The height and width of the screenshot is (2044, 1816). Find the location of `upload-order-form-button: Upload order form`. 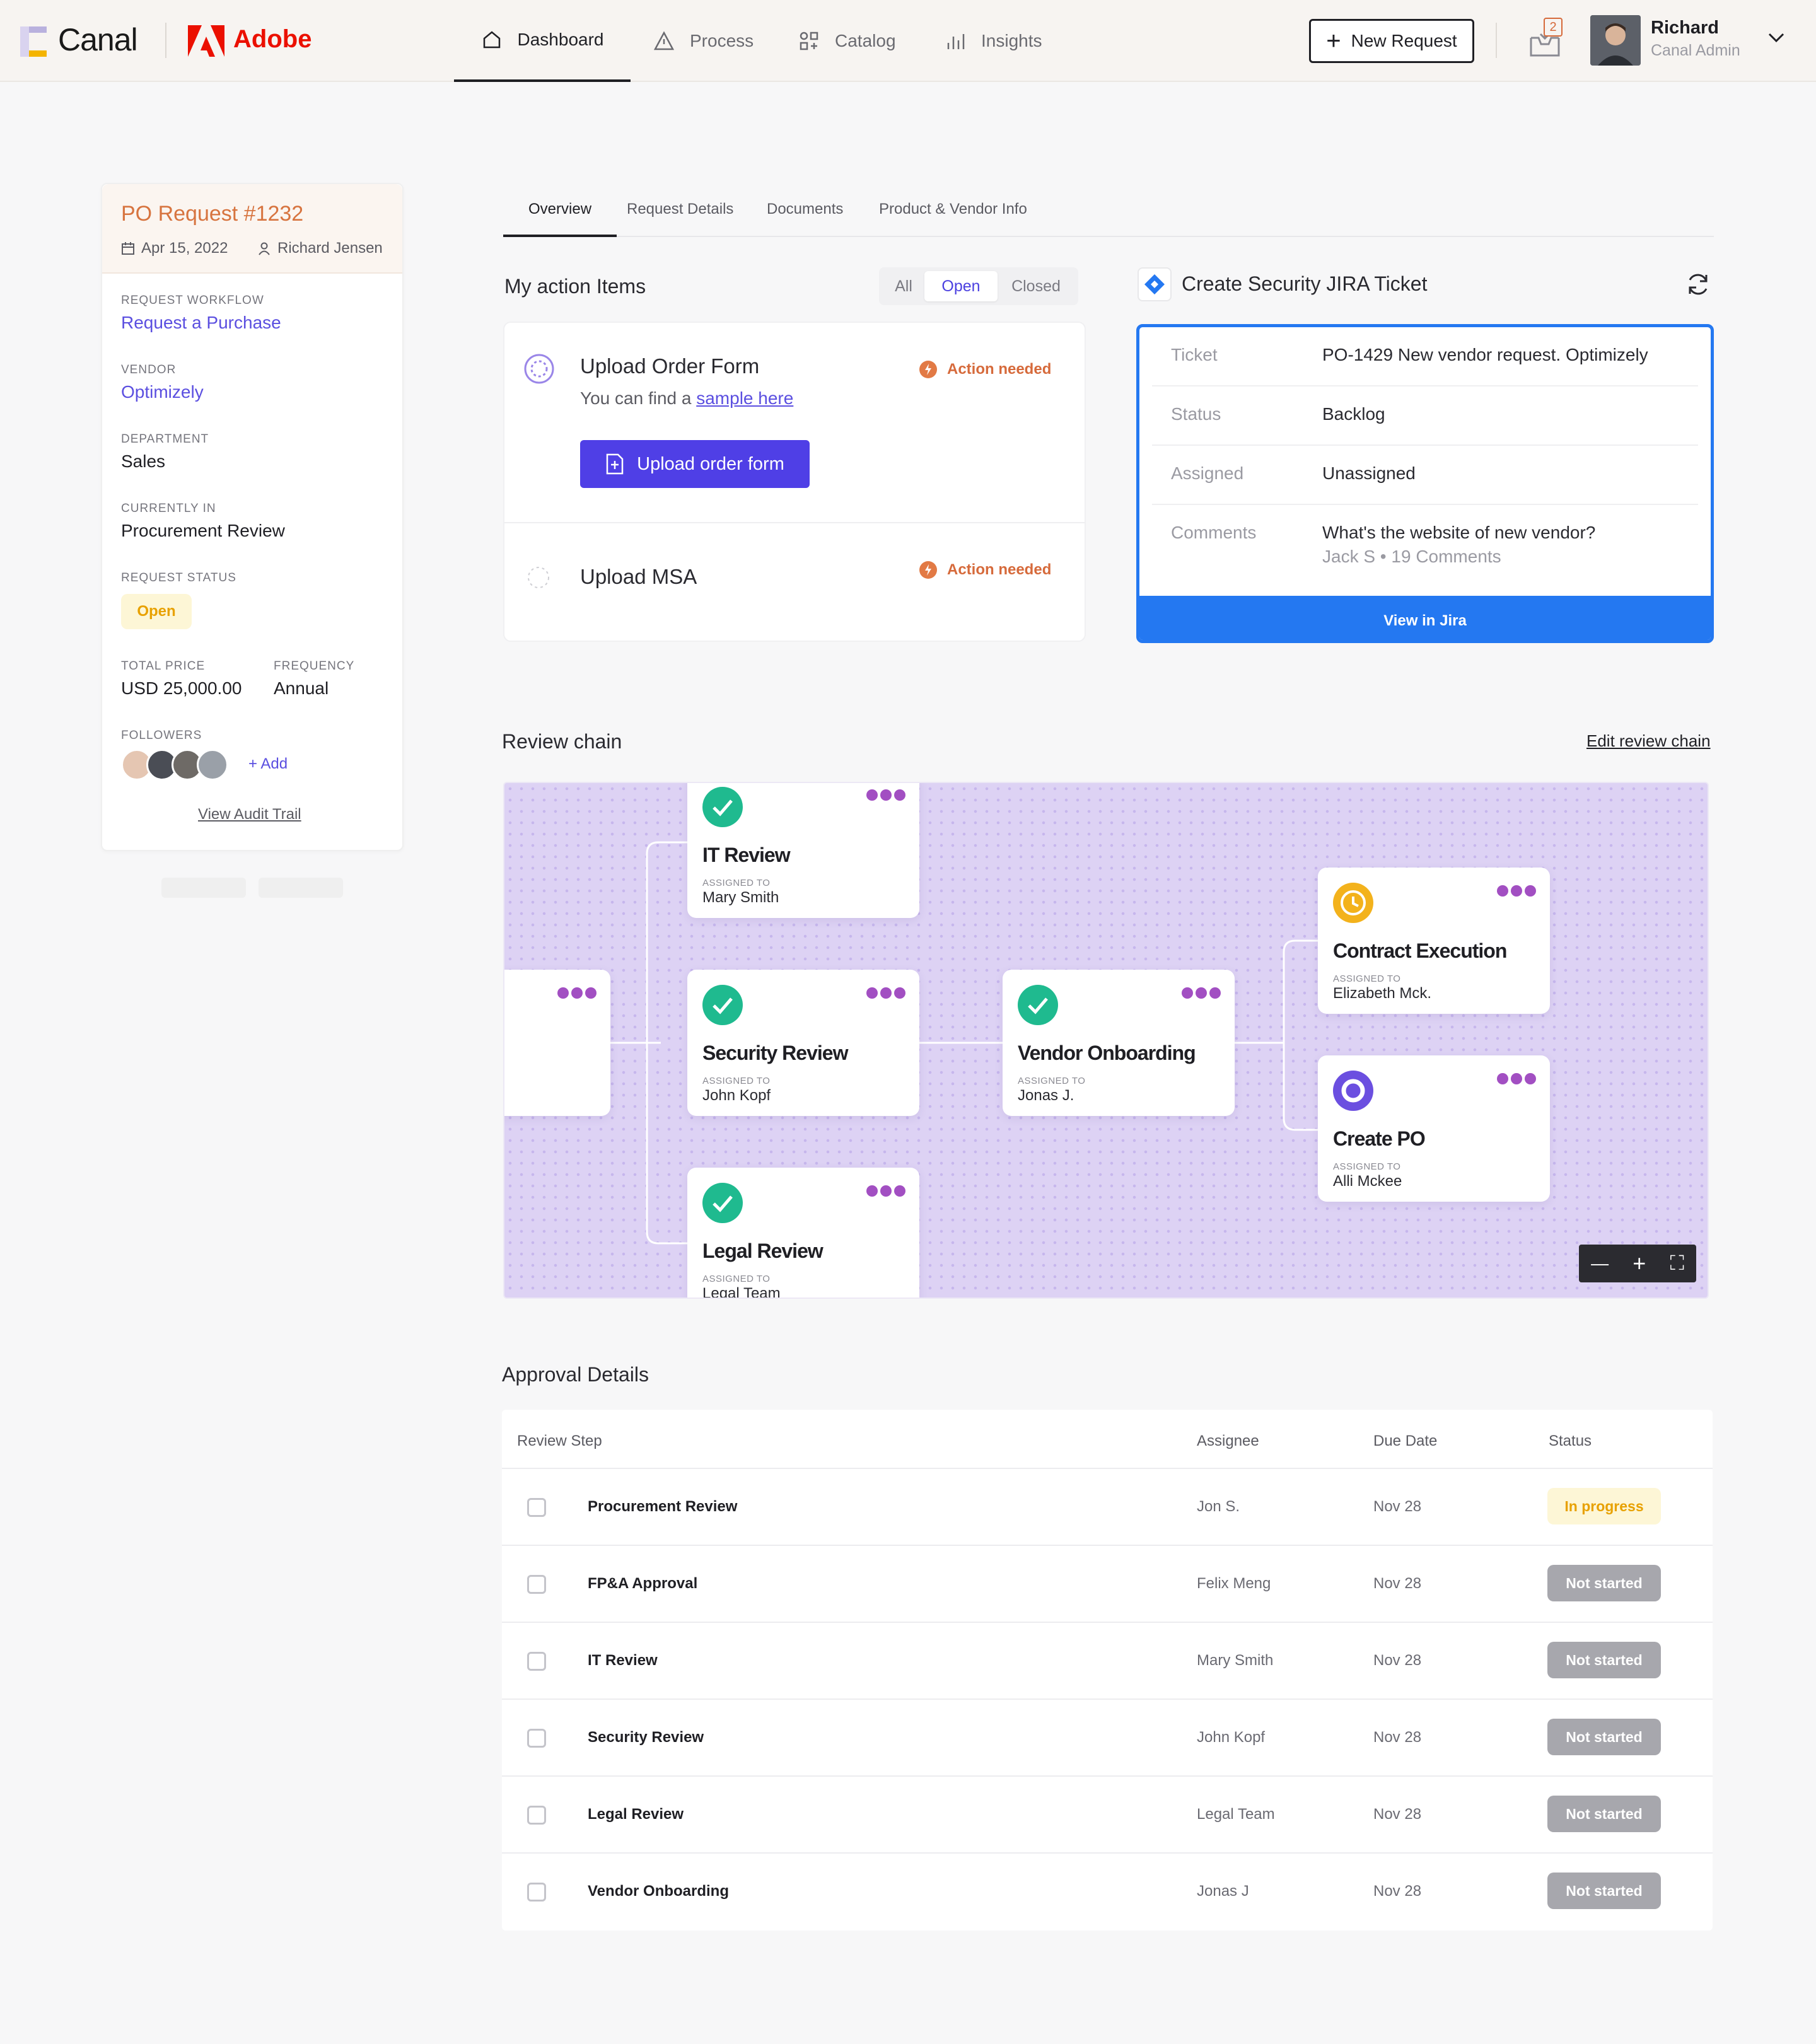

upload-order-form-button: Upload order form is located at coordinates (695, 464).